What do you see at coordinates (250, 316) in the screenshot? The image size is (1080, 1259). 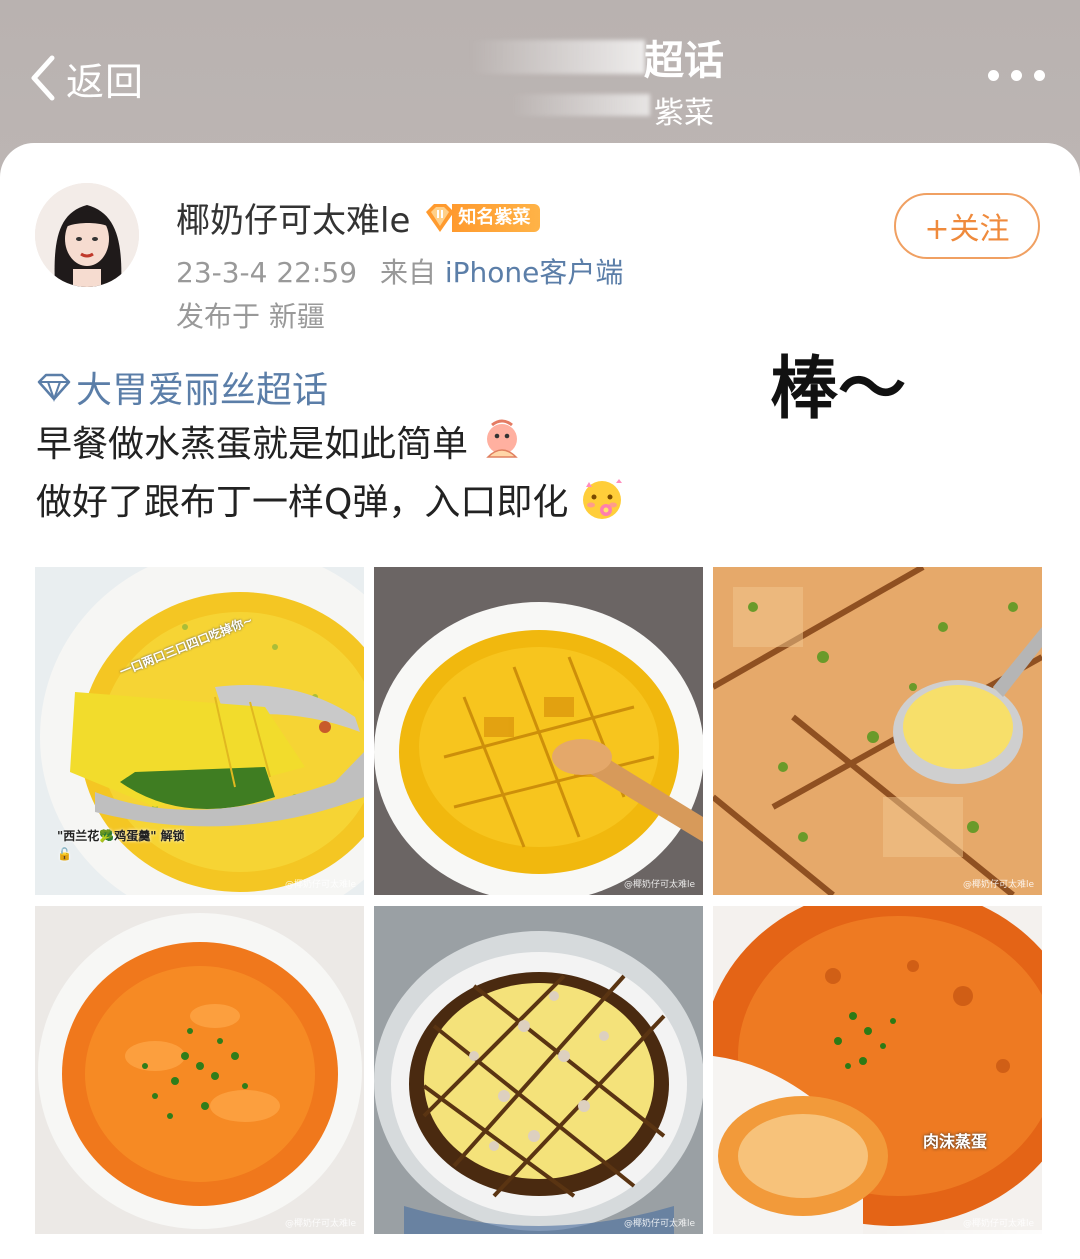 I see `post-location: 发布于 新疆` at bounding box center [250, 316].